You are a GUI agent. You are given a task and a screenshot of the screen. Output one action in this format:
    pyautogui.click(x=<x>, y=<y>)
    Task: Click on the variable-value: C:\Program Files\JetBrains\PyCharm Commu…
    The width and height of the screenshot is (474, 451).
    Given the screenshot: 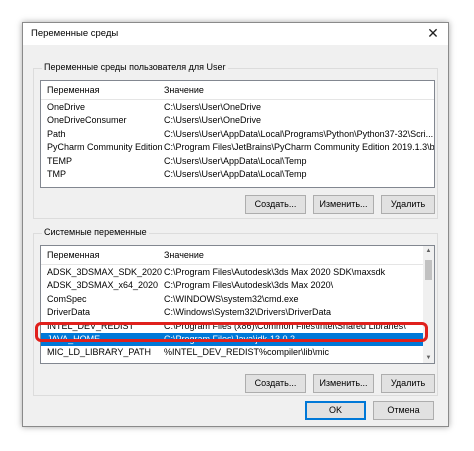 What is the action you would take?
    pyautogui.click(x=299, y=147)
    